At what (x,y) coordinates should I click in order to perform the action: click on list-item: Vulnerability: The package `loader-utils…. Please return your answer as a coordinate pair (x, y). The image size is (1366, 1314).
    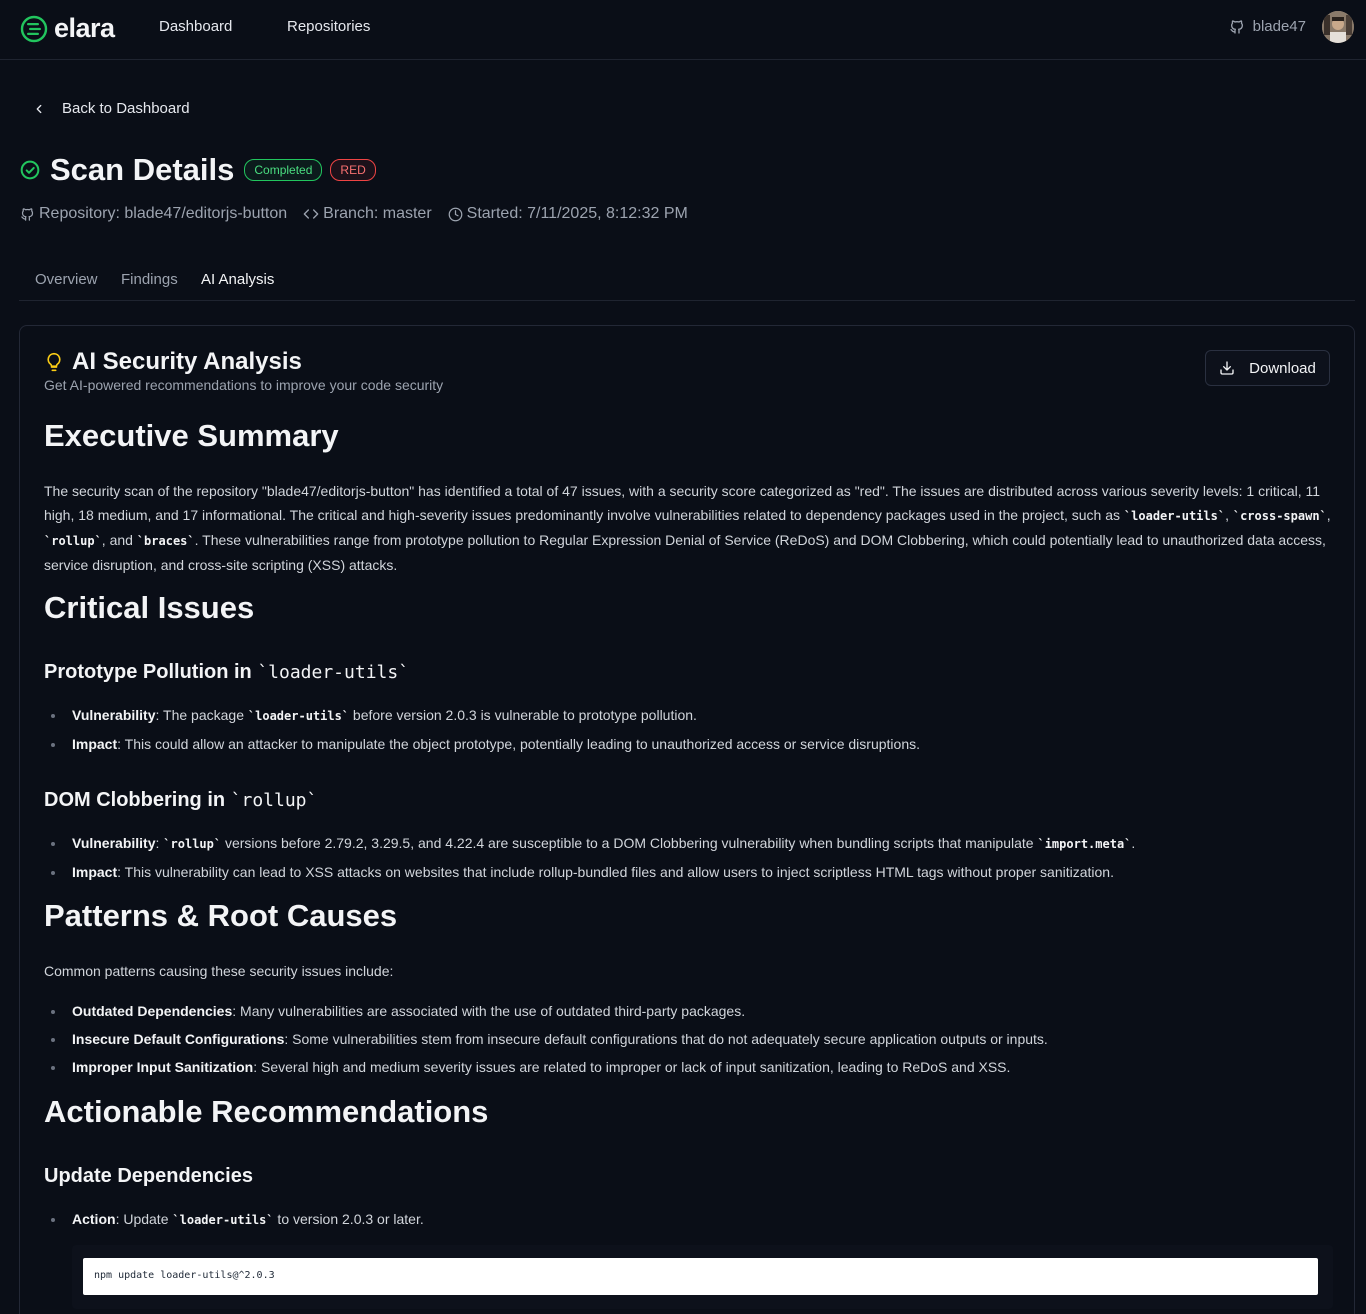
    Looking at the image, I should click on (689, 715).